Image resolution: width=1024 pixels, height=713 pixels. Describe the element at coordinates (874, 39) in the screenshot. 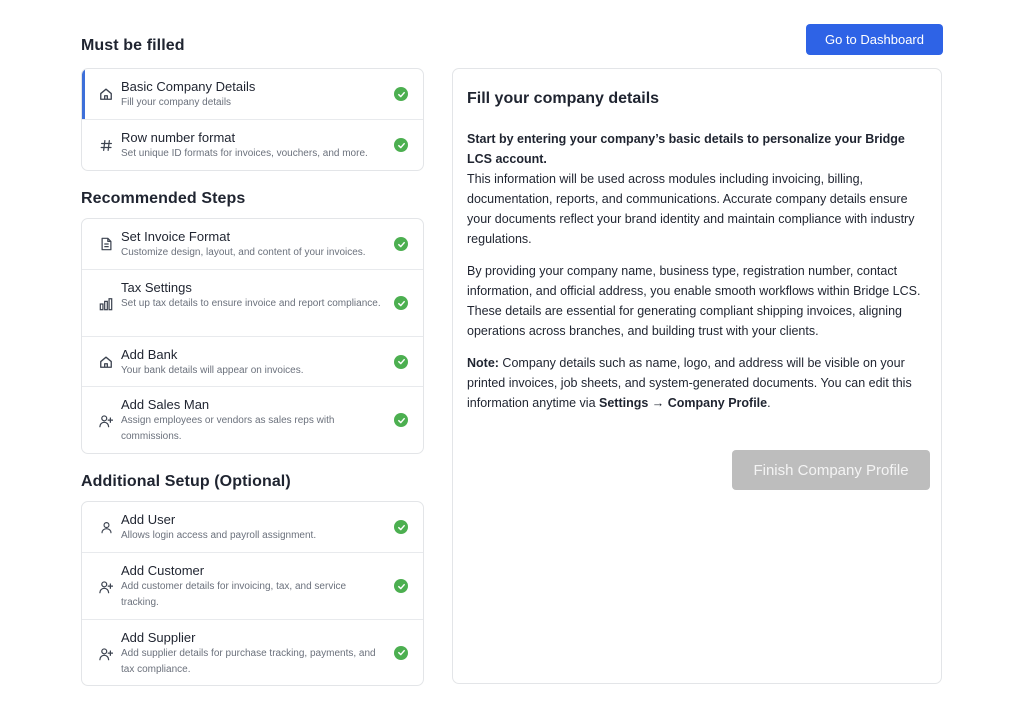

I see `go-to-dashboard-button: Go to Dashboard` at that location.